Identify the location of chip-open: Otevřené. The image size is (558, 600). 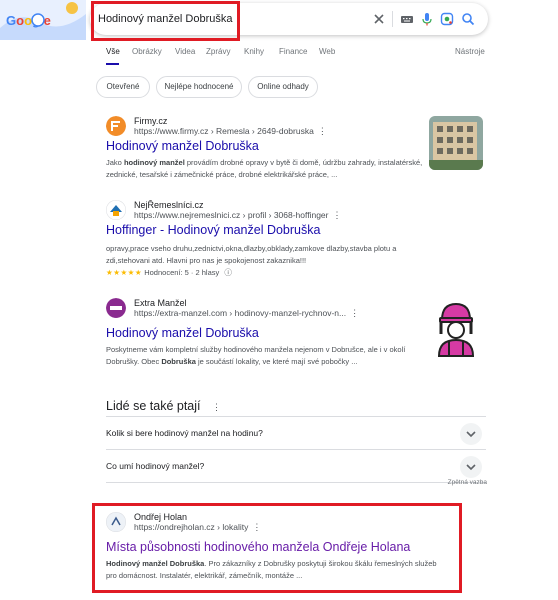
(123, 87).